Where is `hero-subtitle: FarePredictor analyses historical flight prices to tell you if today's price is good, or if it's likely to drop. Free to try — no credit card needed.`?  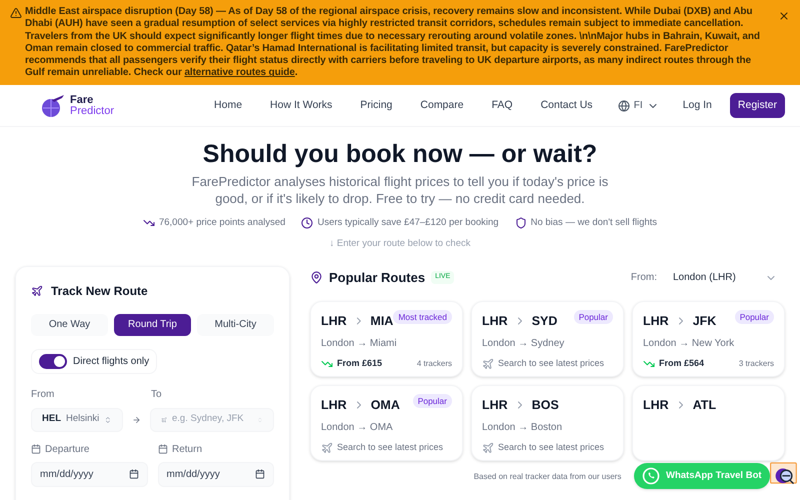 hero-subtitle: FarePredictor analyses historical flight prices to tell you if today's price is good, or if it's likely to drop. Free to try — no credit card needed. is located at coordinates (400, 190).